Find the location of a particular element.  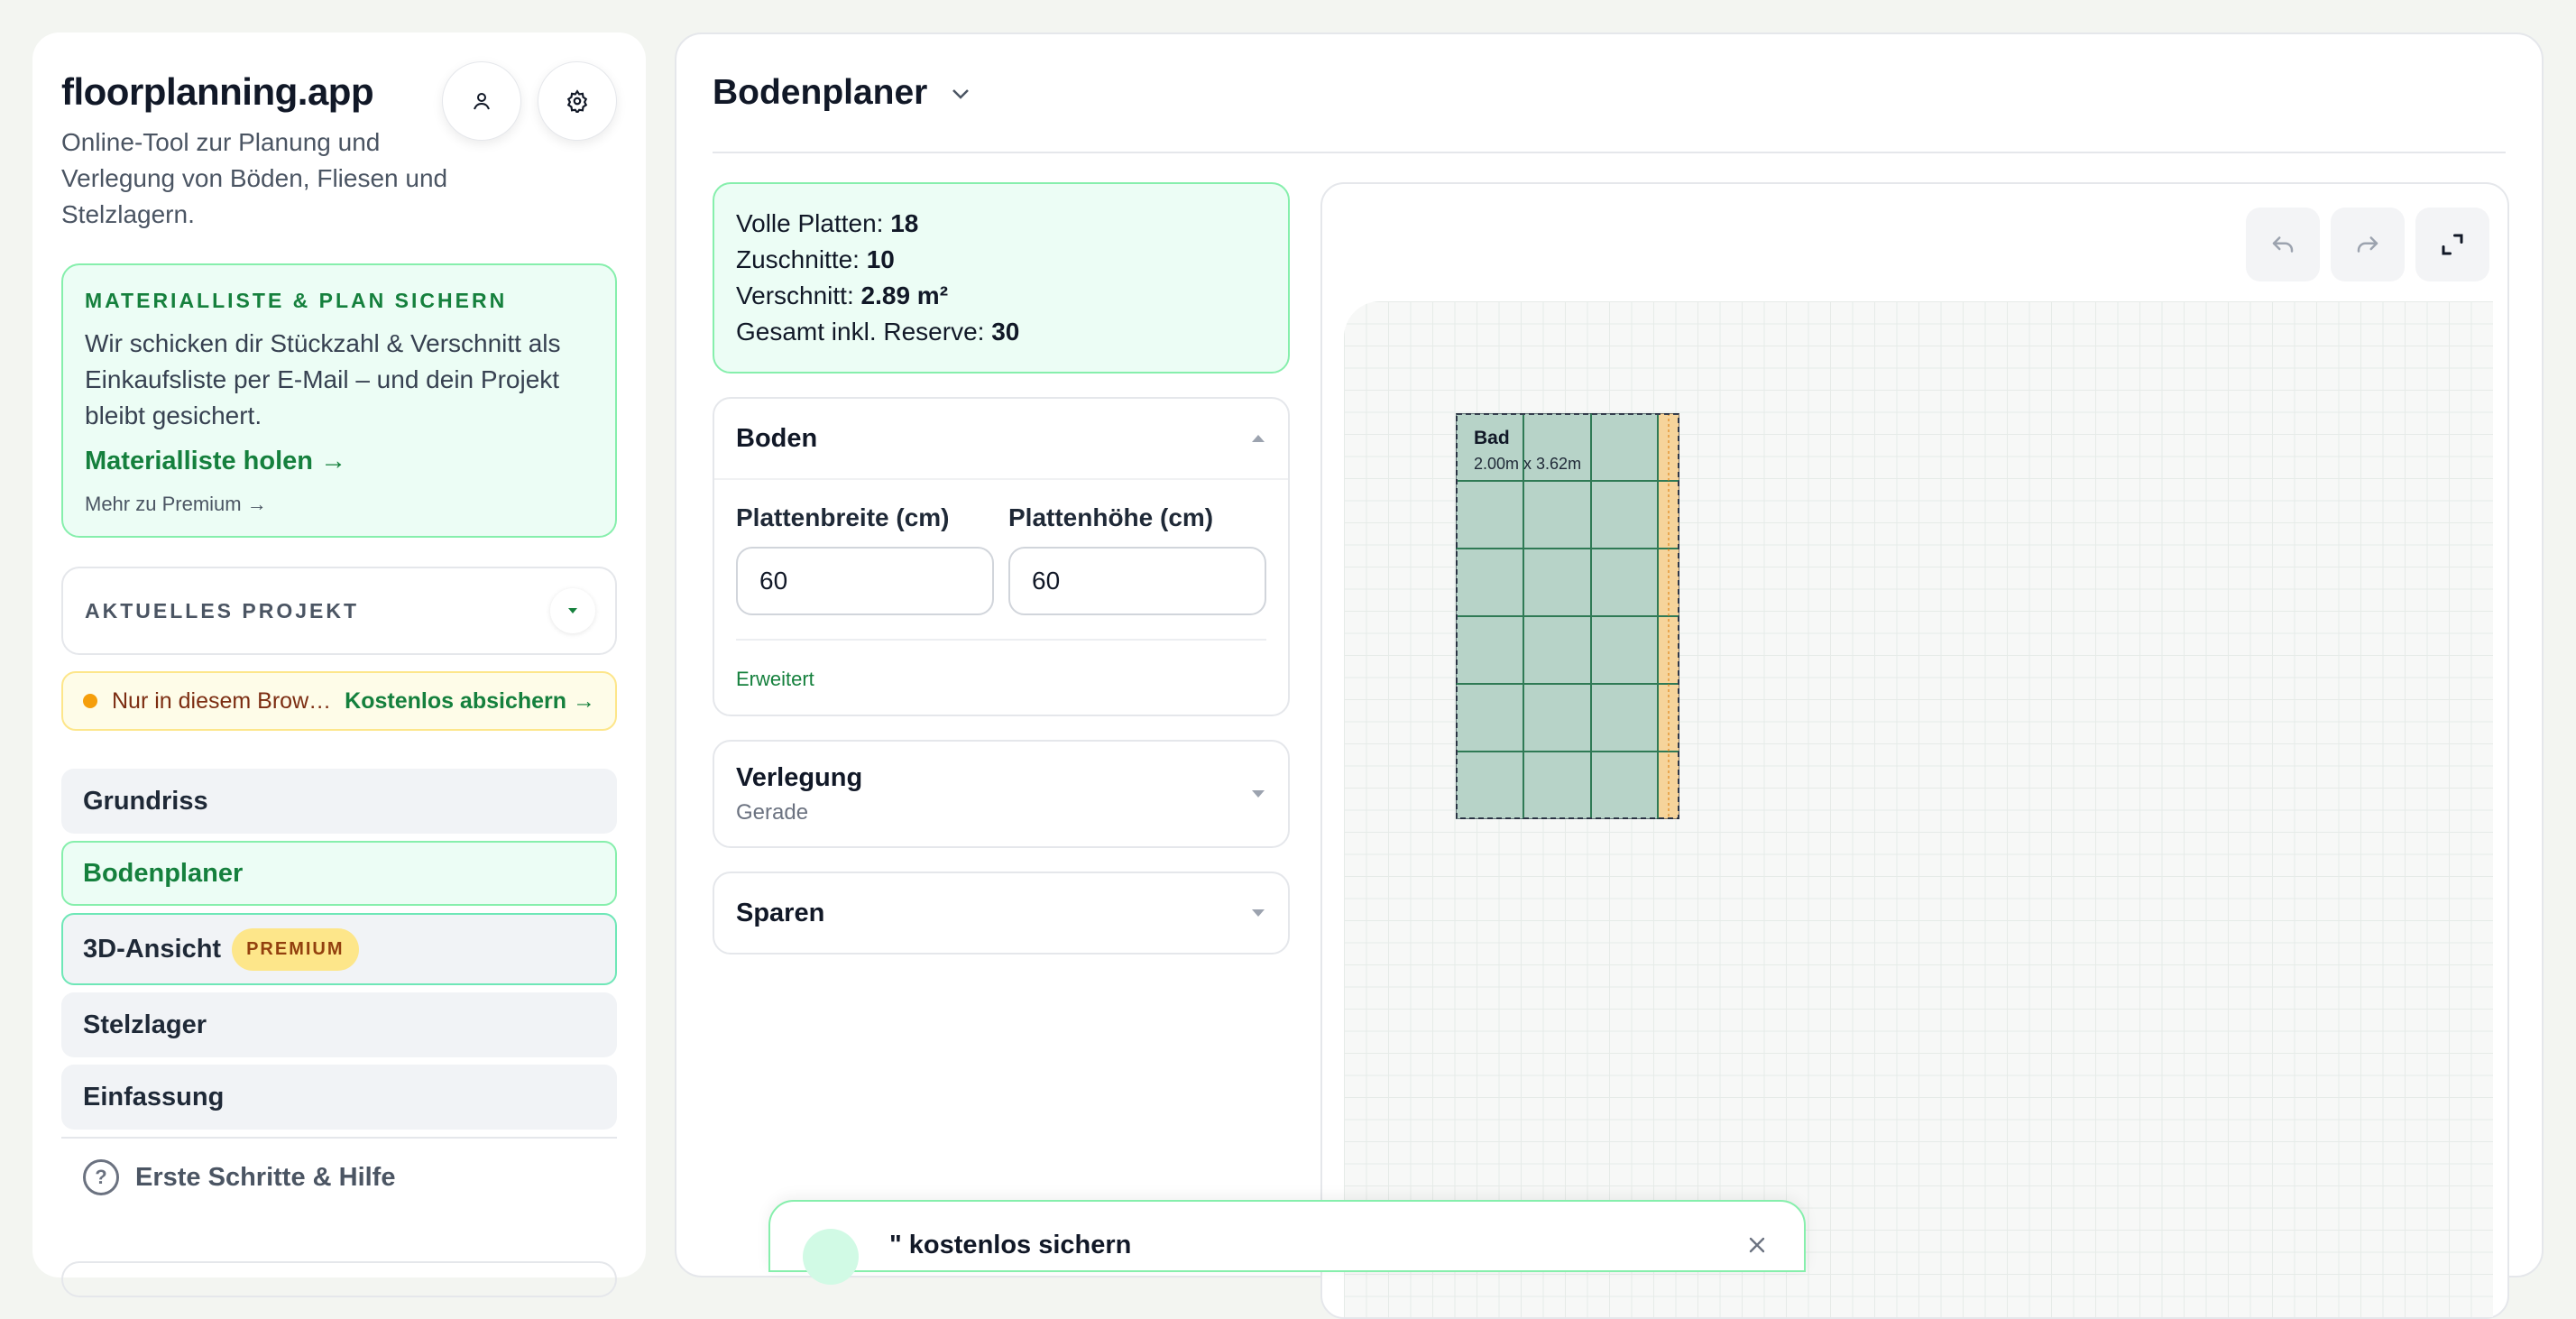

verlegung-value: Gerade is located at coordinates (772, 812).